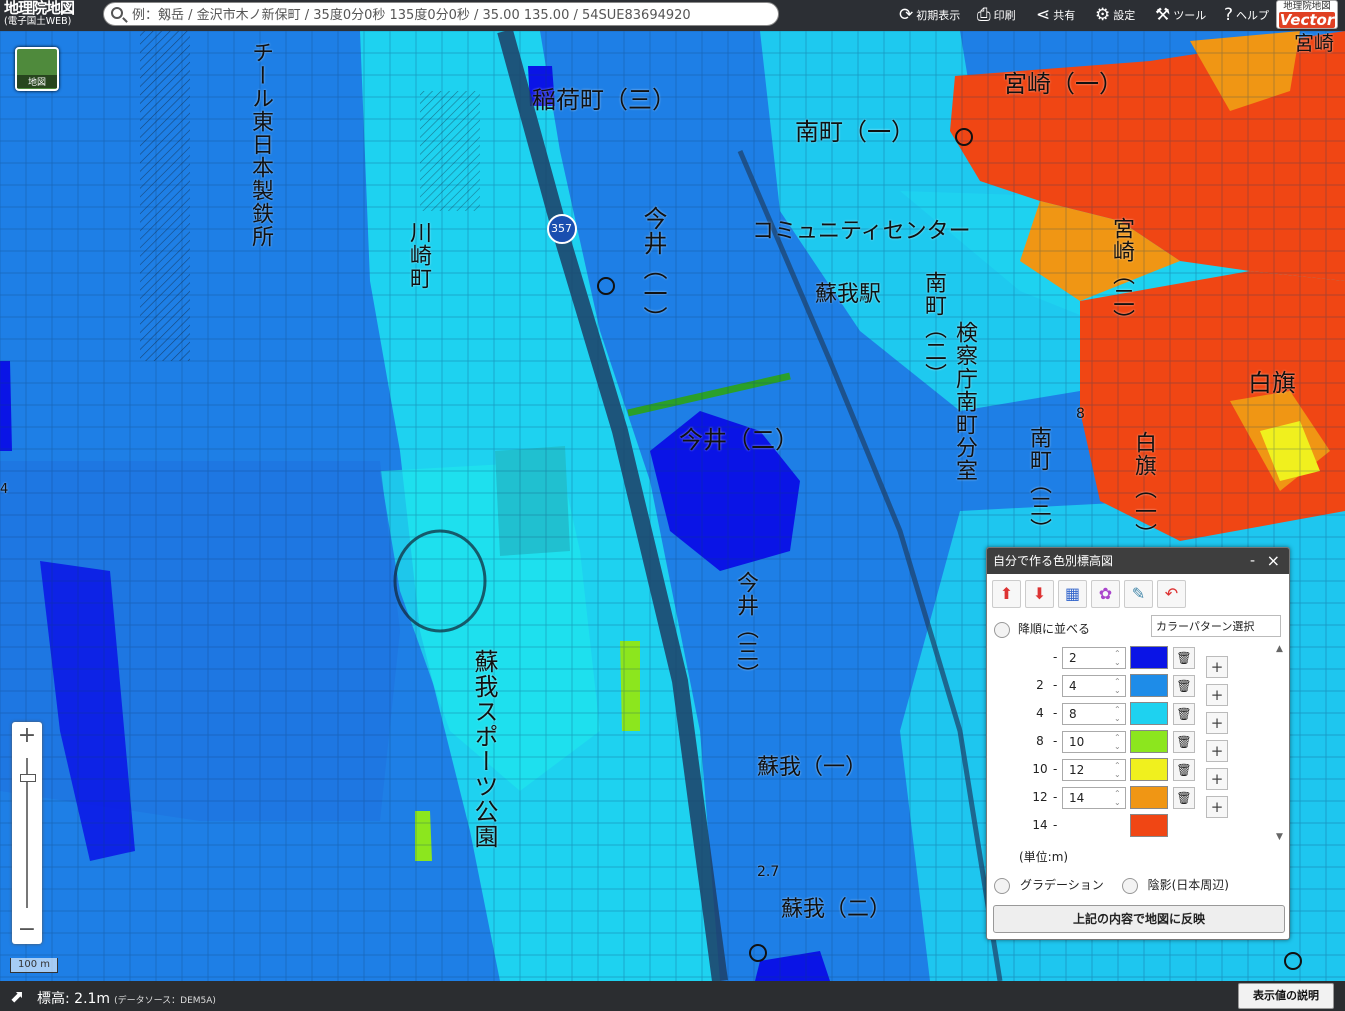 This screenshot has height=1011, width=1345. I want to click on scroll-up-icon: ▲, so click(1279, 649).